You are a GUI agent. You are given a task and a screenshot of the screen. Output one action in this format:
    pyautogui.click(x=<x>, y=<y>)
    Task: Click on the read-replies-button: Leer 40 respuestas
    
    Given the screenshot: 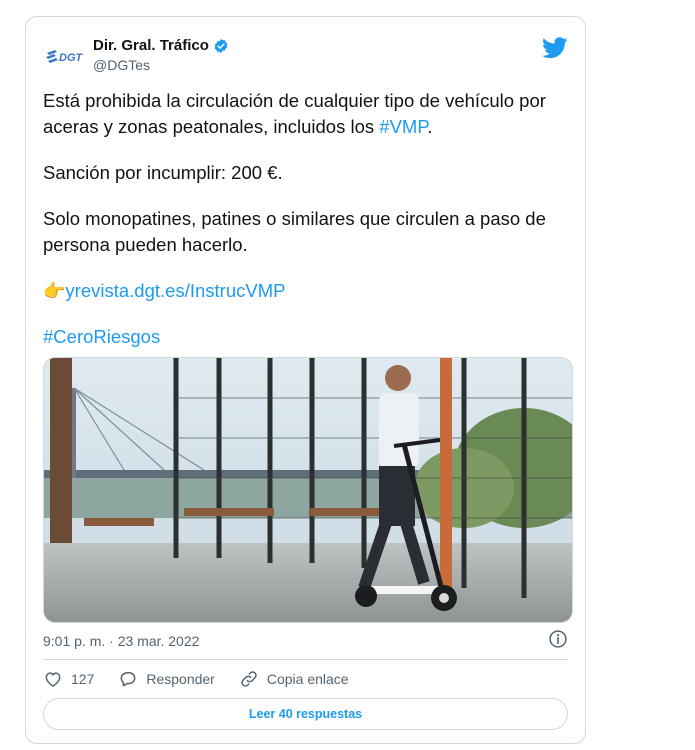 What is the action you would take?
    pyautogui.click(x=305, y=714)
    